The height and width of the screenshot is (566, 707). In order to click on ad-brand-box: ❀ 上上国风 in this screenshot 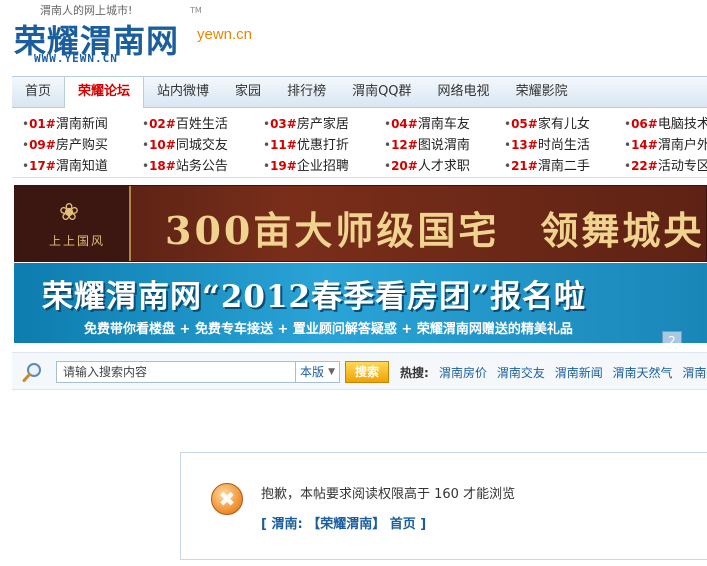, I will do `click(73, 223)`.